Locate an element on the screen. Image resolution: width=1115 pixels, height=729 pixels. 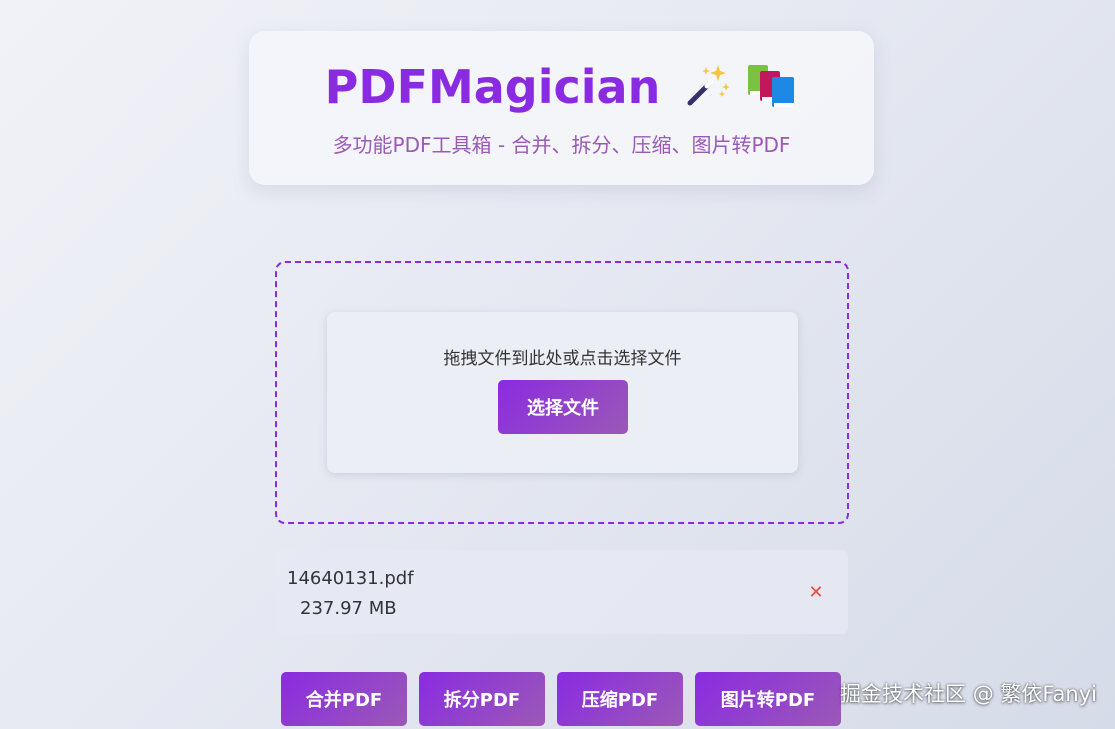
title-emojis is located at coordinates (741, 87).